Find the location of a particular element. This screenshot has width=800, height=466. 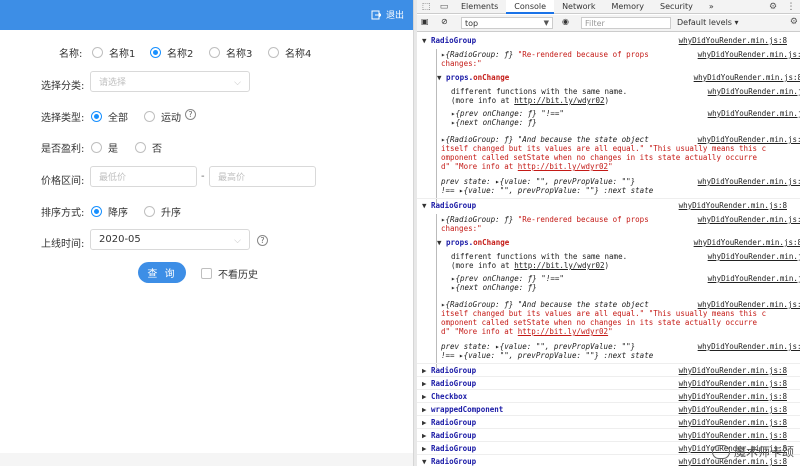

device-toggle-icon: ▭ is located at coordinates (444, 7).